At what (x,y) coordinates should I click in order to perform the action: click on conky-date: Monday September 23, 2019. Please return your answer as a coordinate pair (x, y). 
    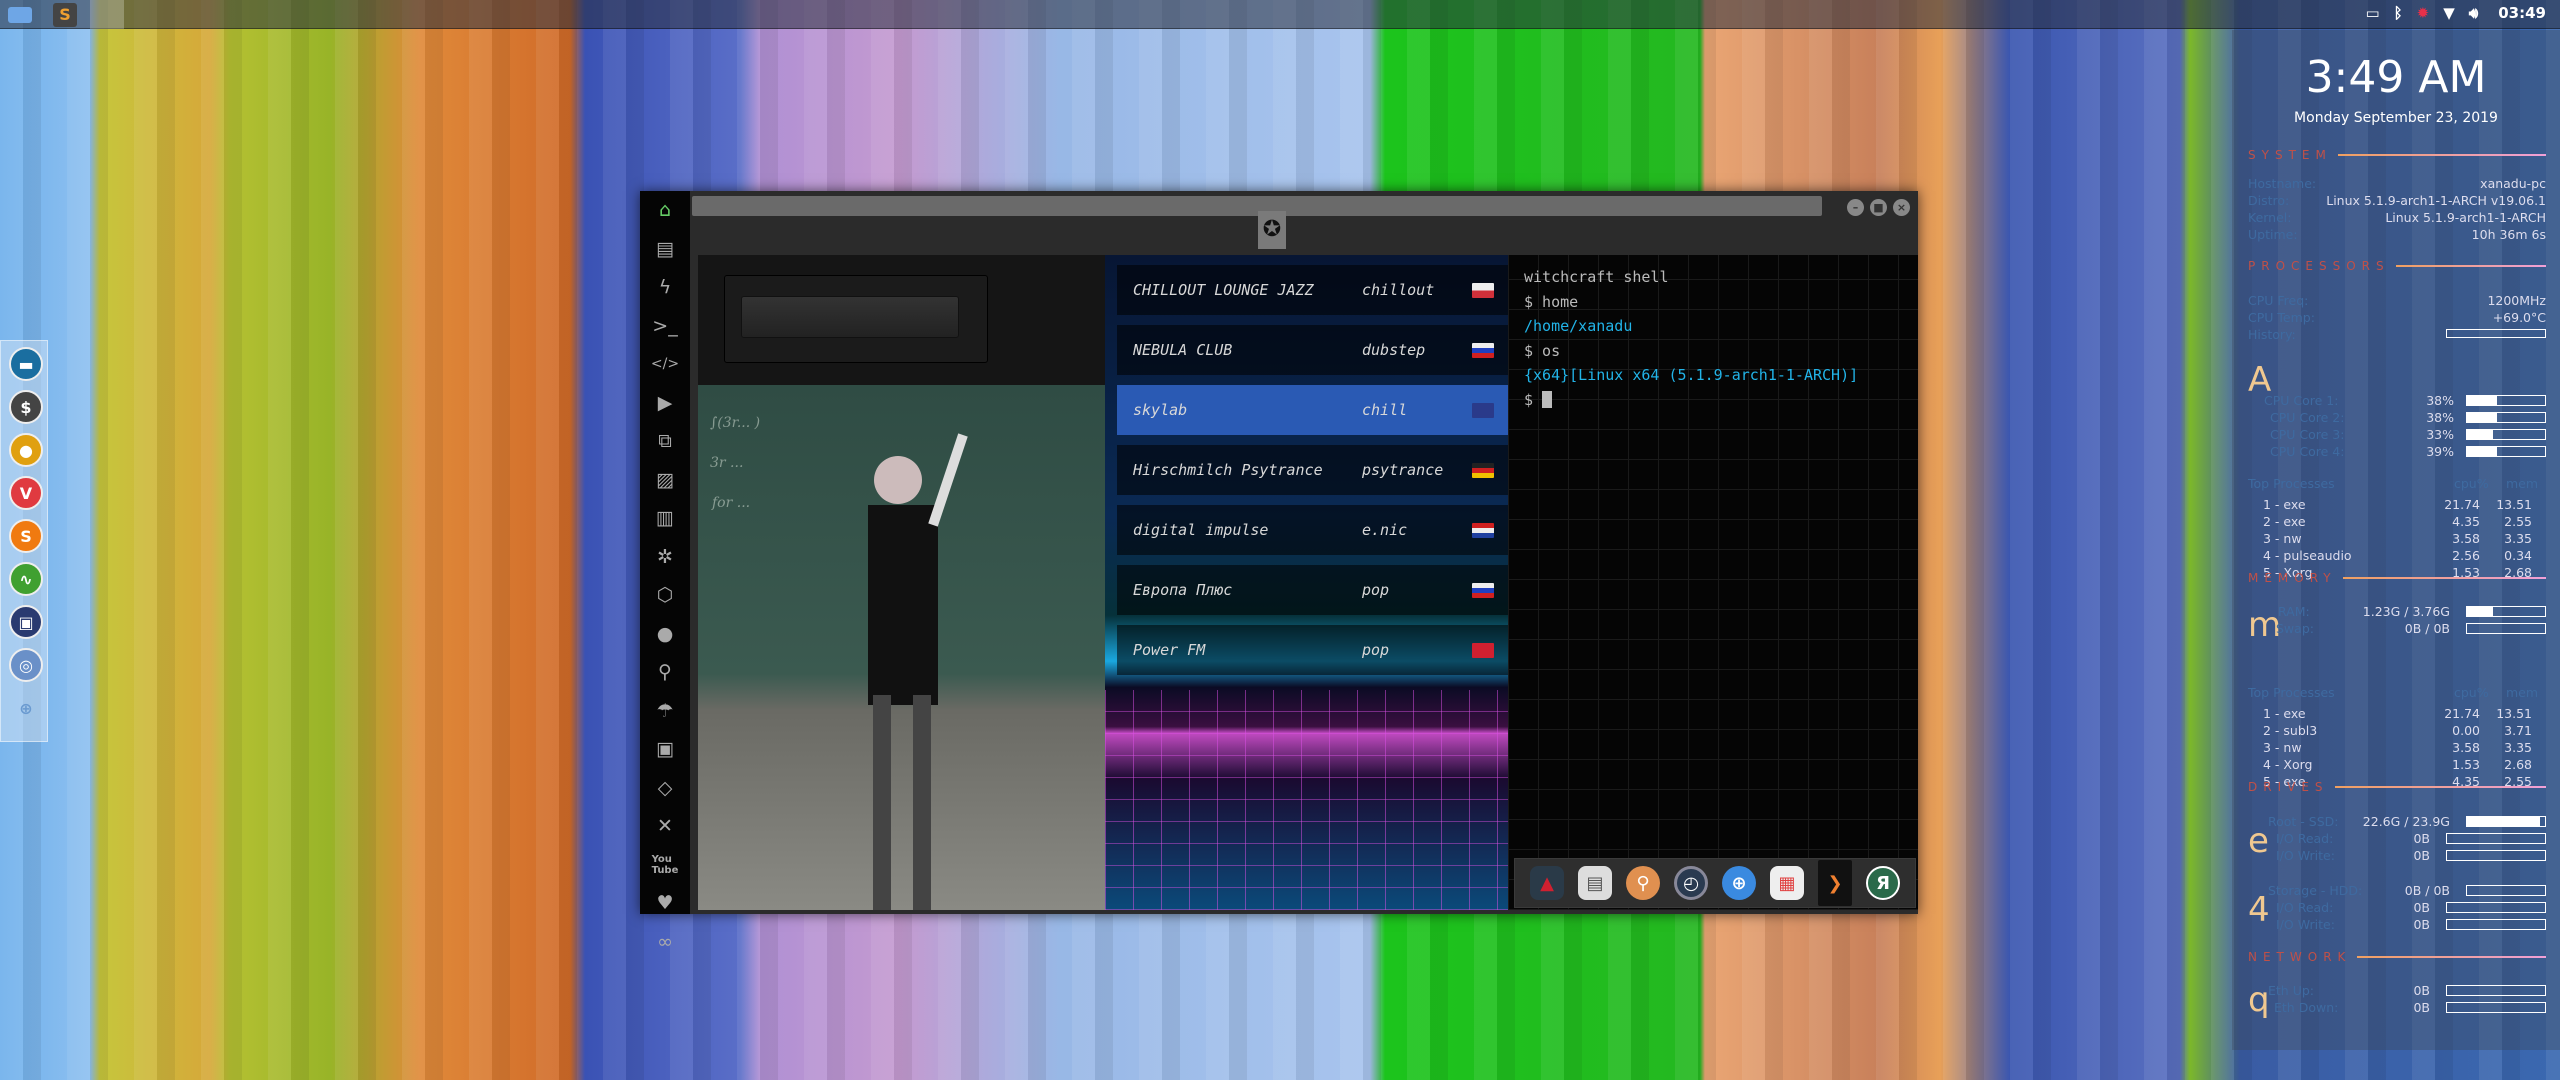
    Looking at the image, I should click on (2396, 118).